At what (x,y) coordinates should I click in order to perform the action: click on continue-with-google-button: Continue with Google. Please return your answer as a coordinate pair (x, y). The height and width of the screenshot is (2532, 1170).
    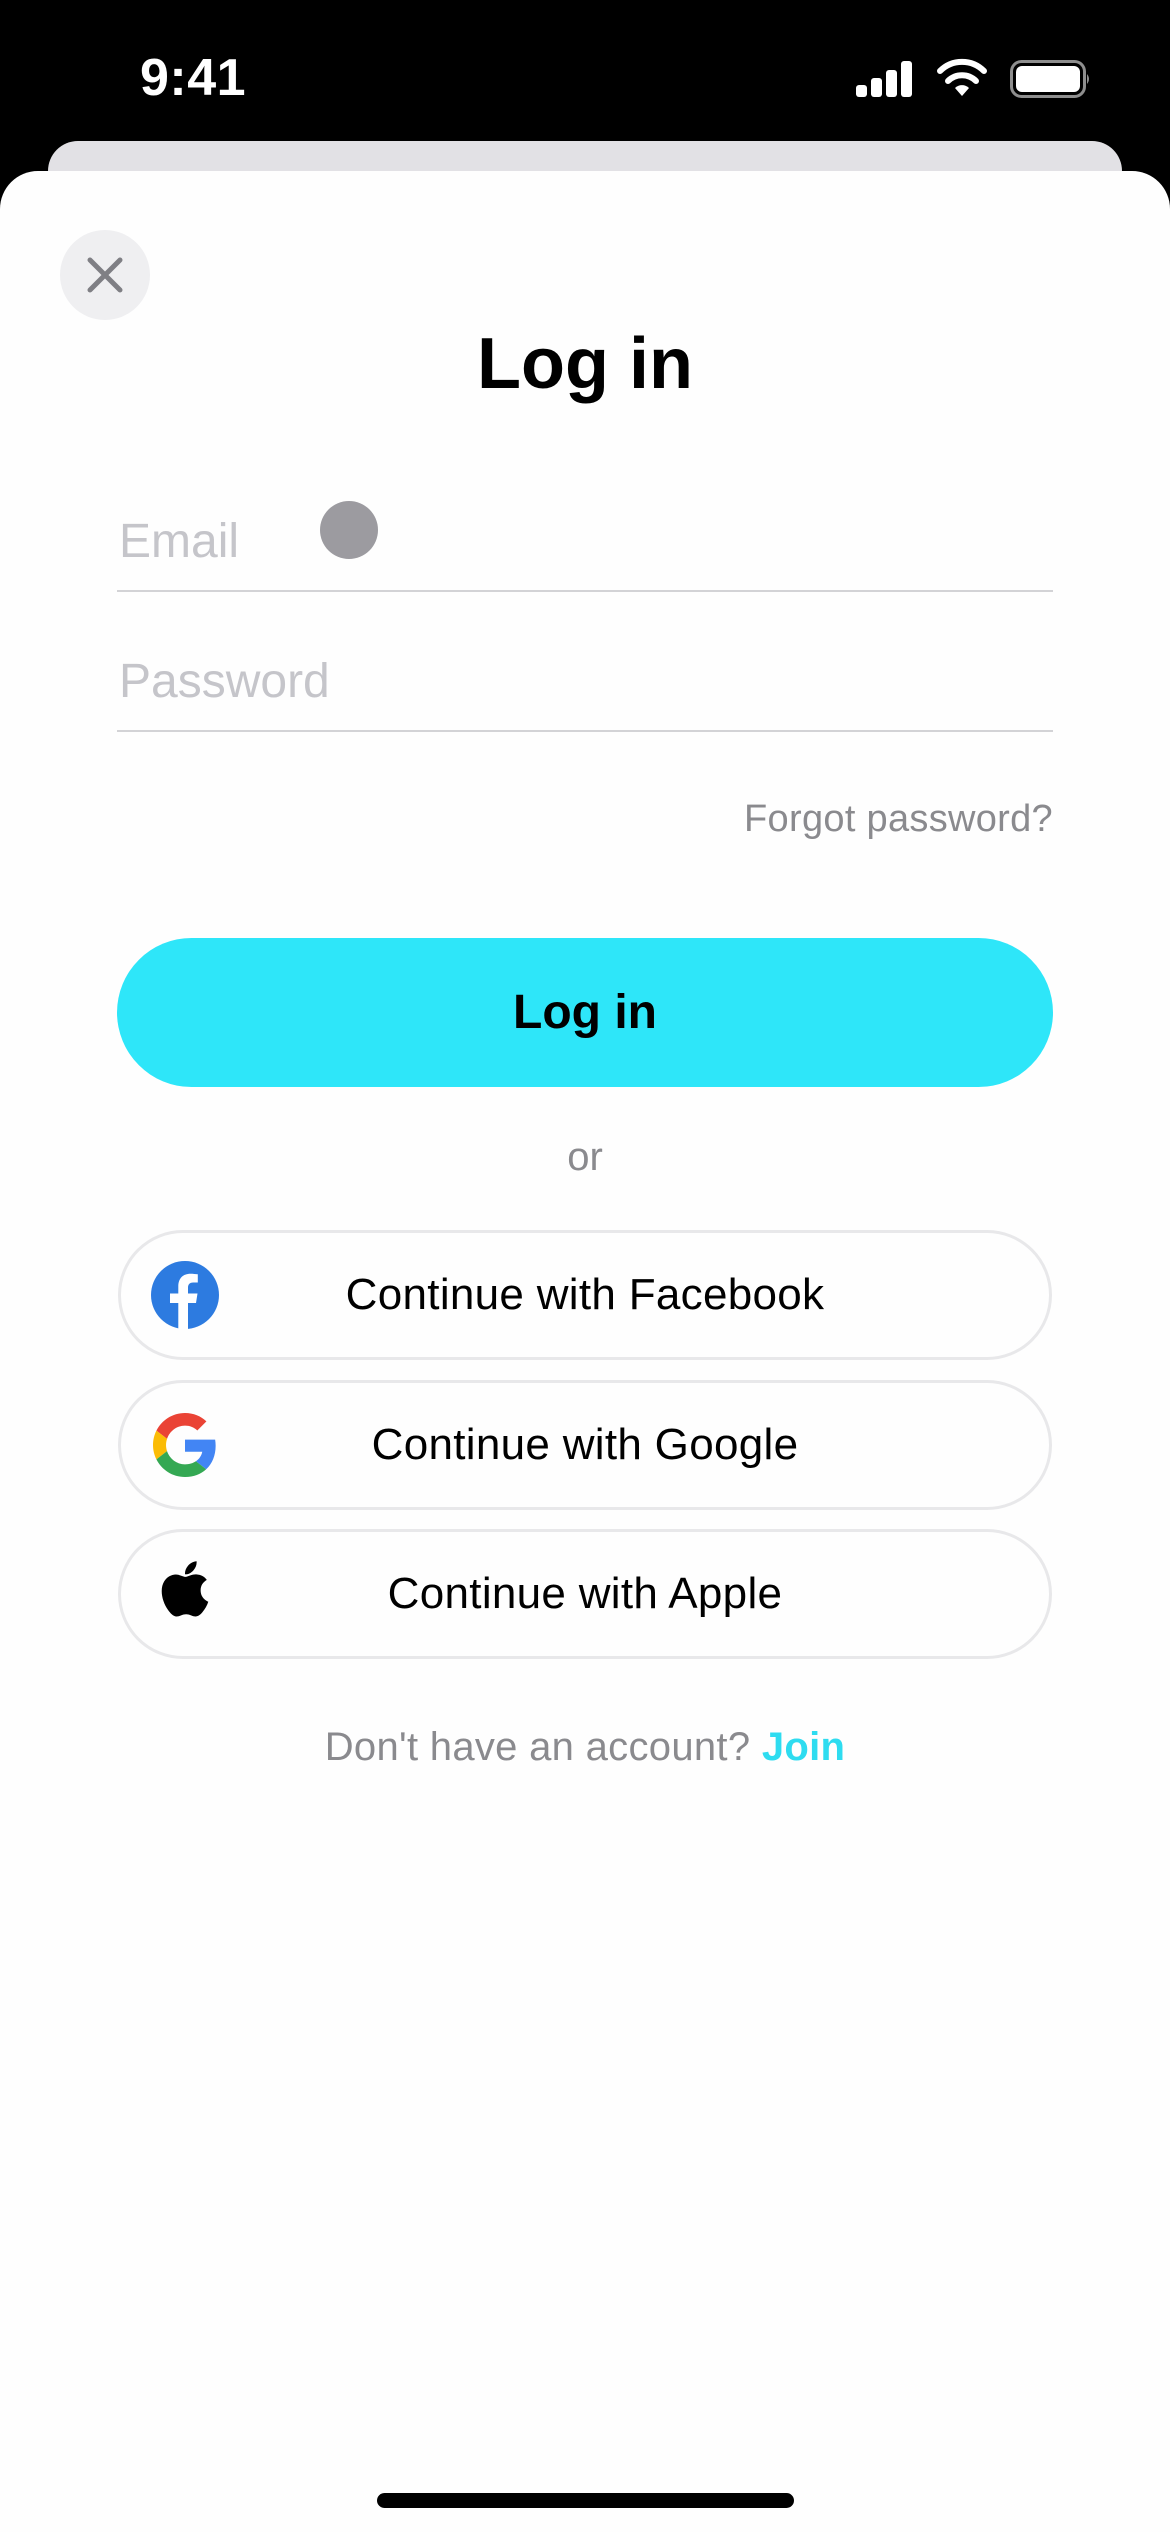
    Looking at the image, I should click on (585, 1445).